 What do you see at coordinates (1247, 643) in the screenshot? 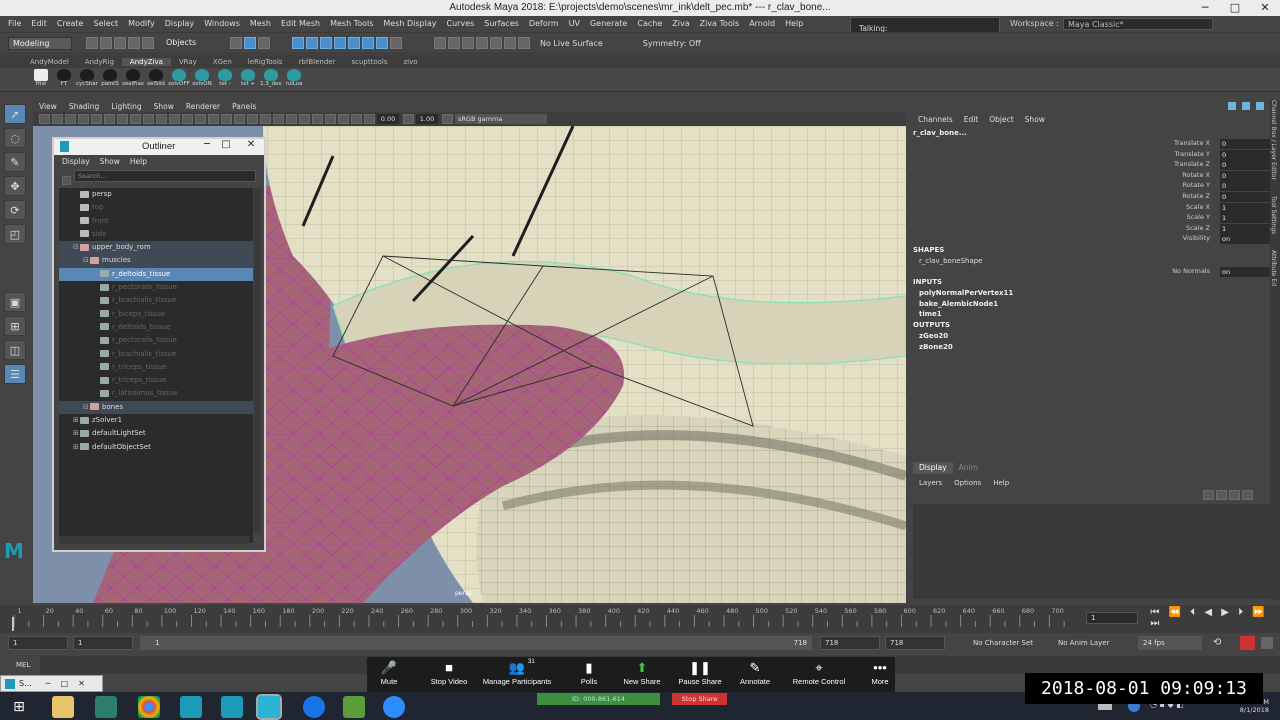
I see `auto-key-icon` at bounding box center [1247, 643].